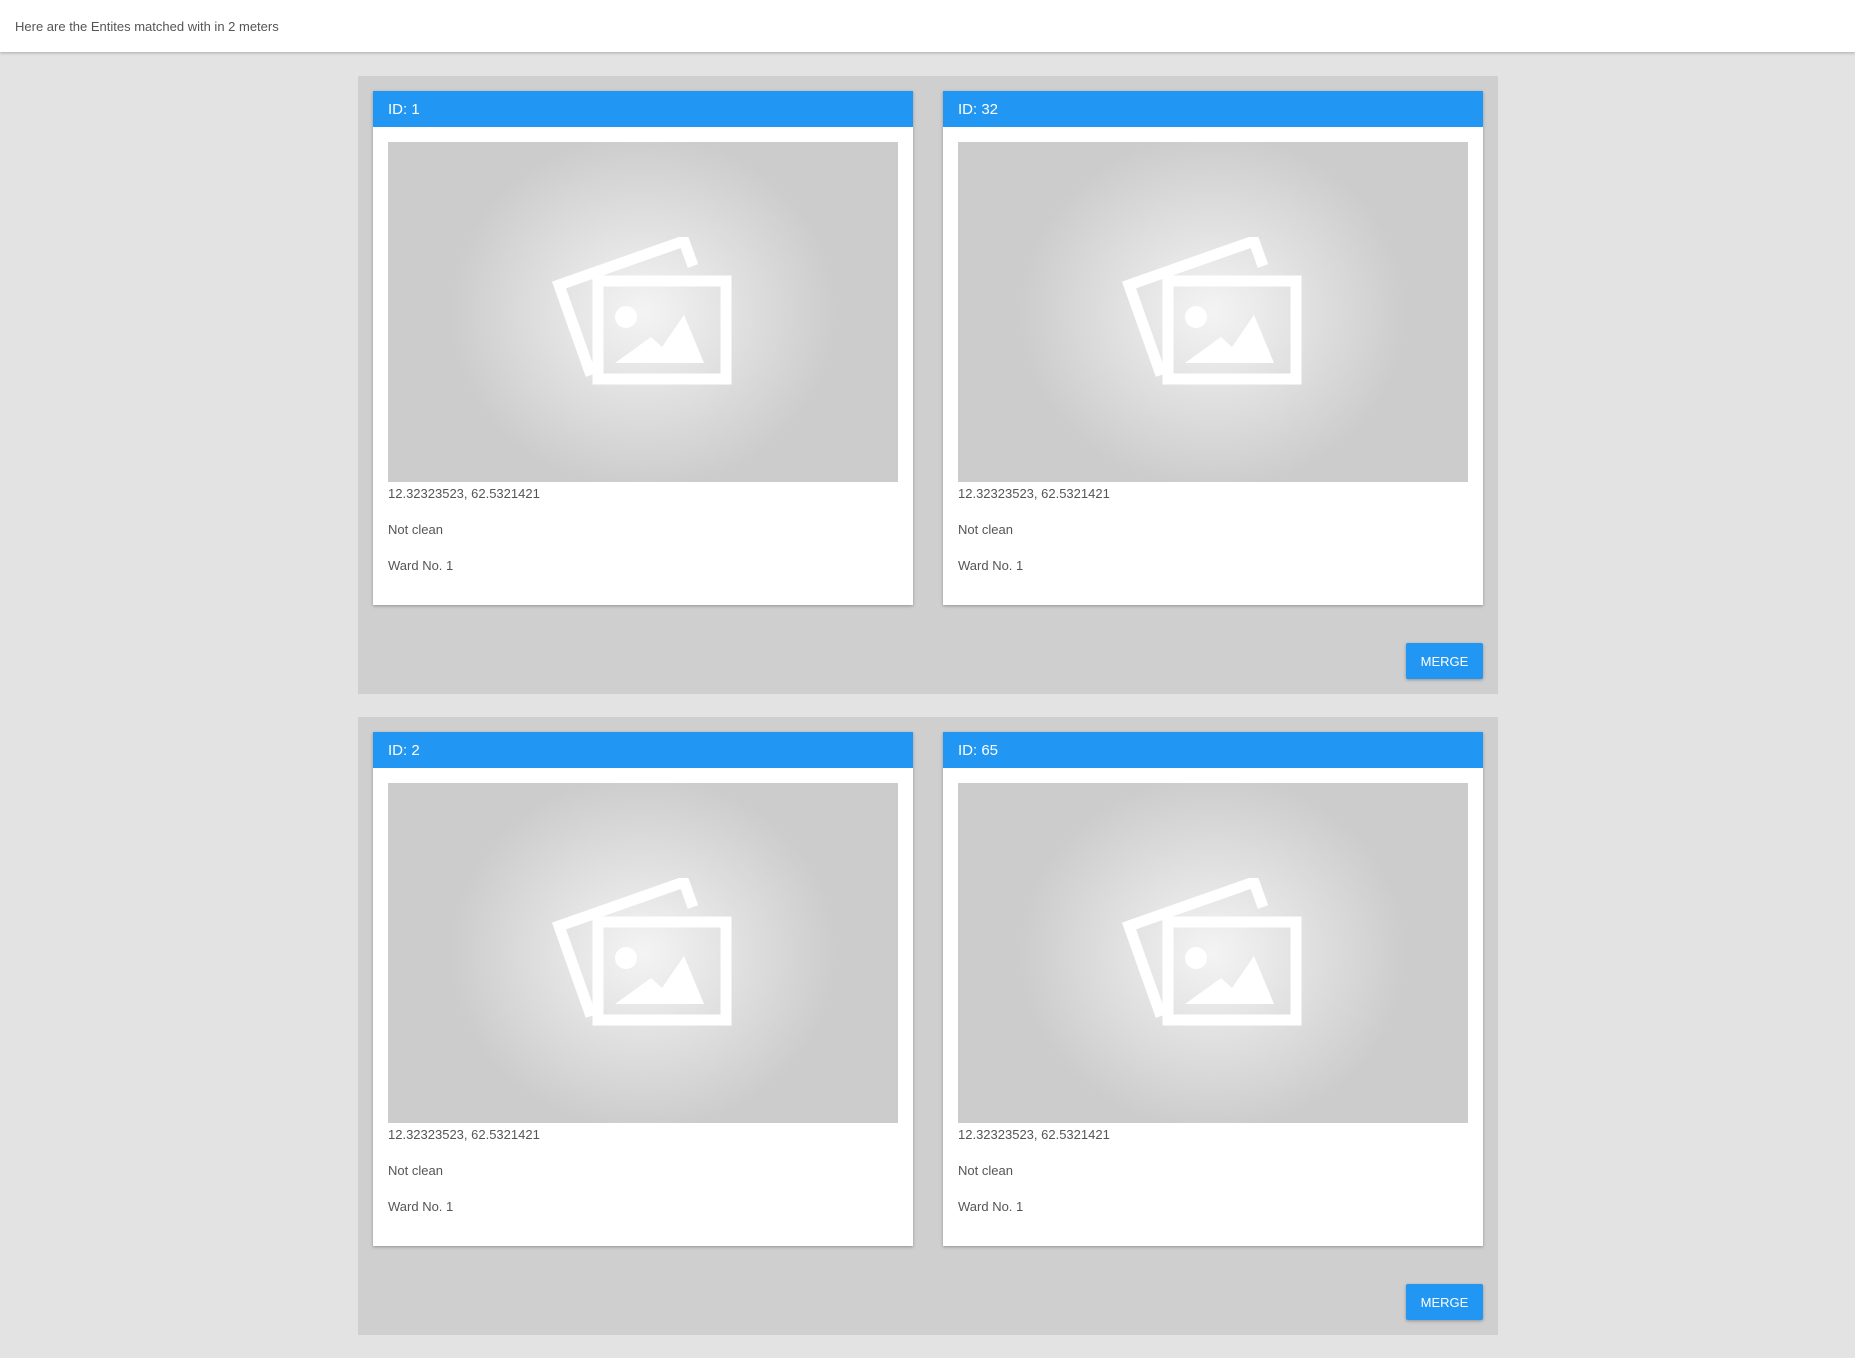  Describe the element at coordinates (1213, 750) in the screenshot. I see `card-header: ID: 65` at that location.